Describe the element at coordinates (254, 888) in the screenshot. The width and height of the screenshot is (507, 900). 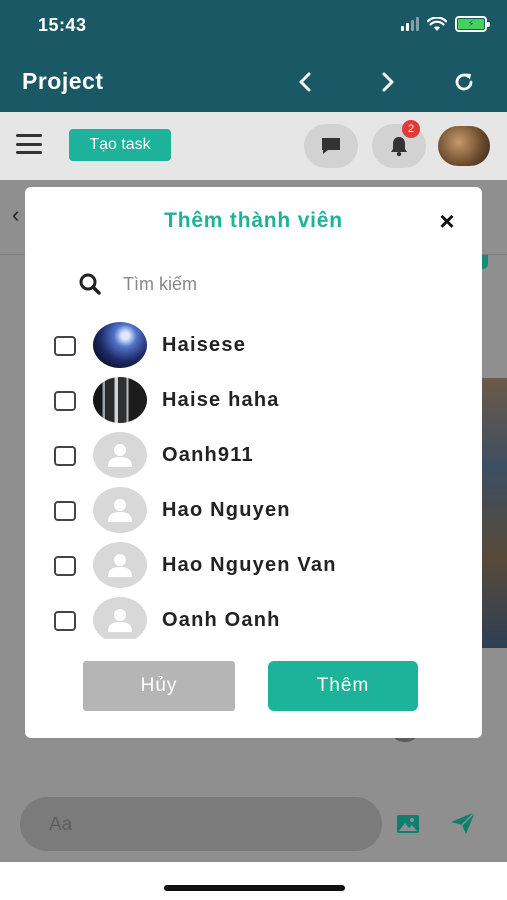
I see `home-indicator` at that location.